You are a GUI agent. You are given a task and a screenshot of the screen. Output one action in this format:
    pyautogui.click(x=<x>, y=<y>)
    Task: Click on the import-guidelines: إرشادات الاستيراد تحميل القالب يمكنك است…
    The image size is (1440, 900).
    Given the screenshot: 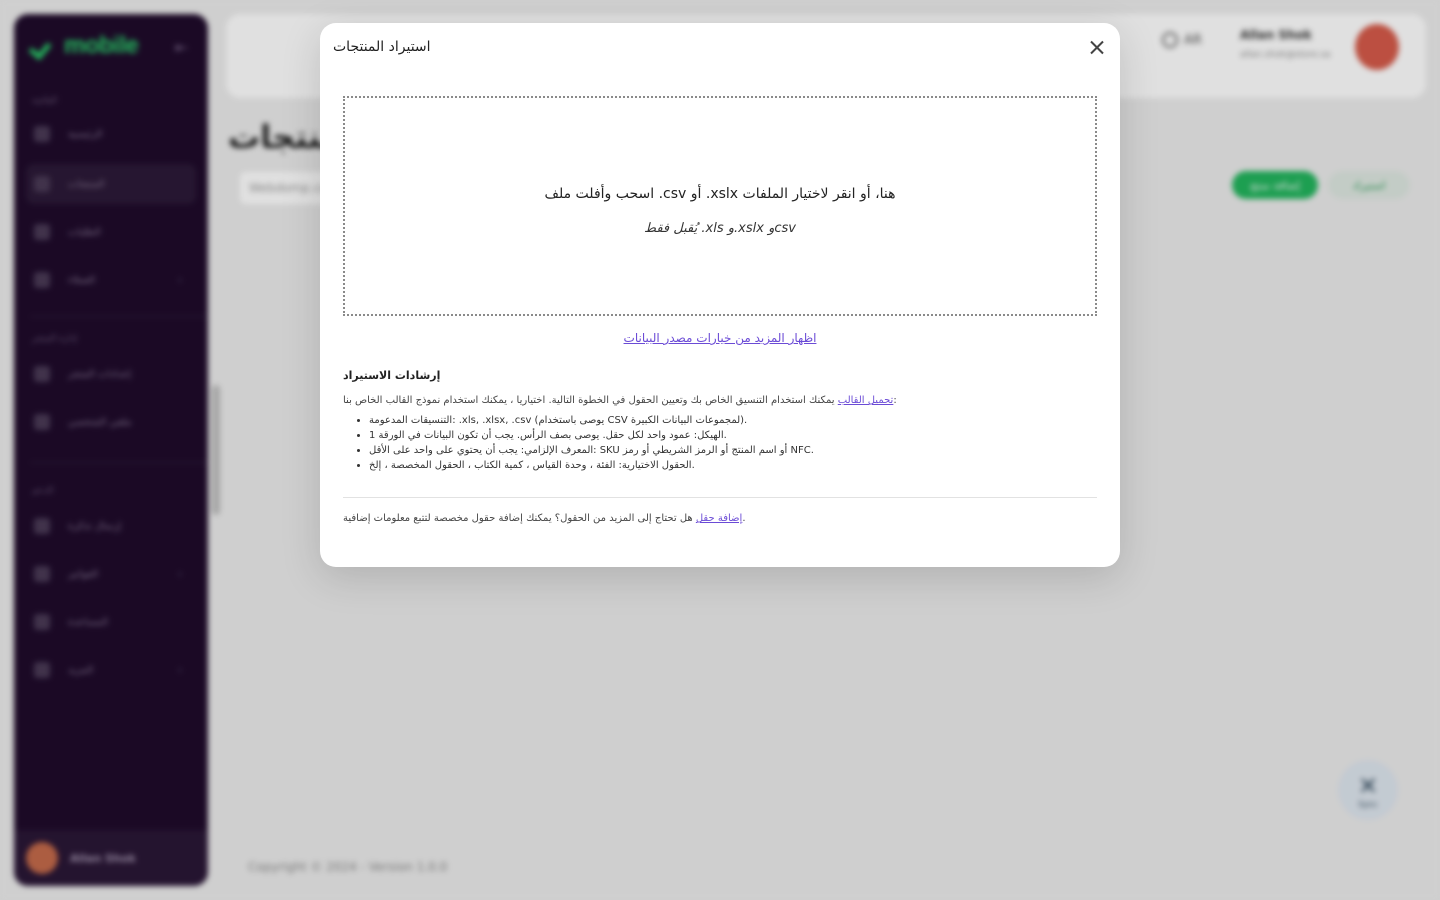 What is the action you would take?
    pyautogui.click(x=720, y=422)
    